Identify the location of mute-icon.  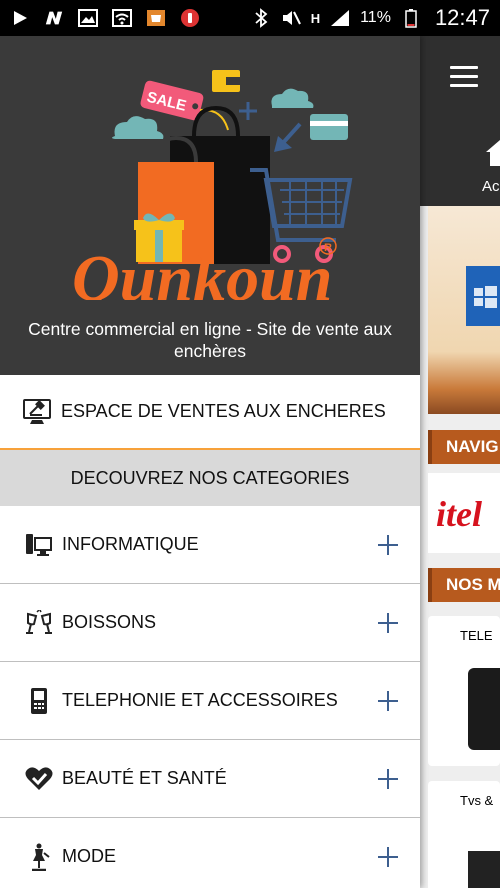
(291, 18).